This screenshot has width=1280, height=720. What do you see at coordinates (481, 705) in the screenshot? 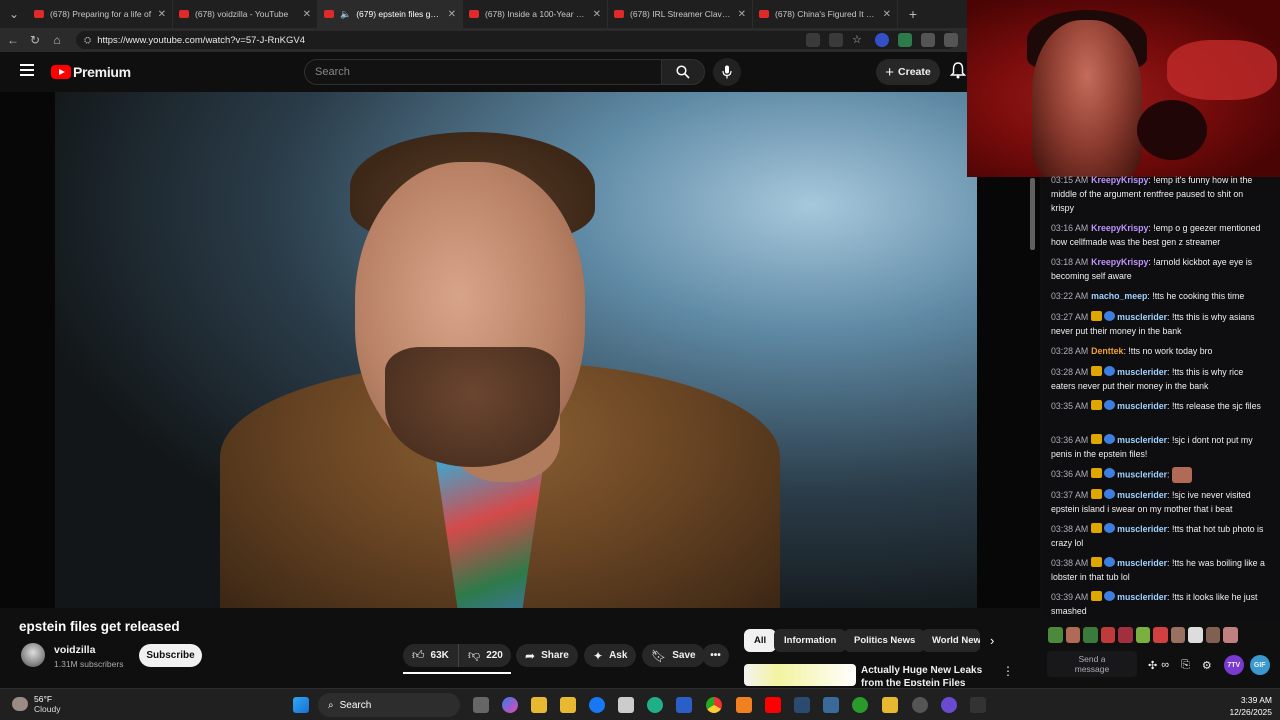
I see `task-view-icon` at bounding box center [481, 705].